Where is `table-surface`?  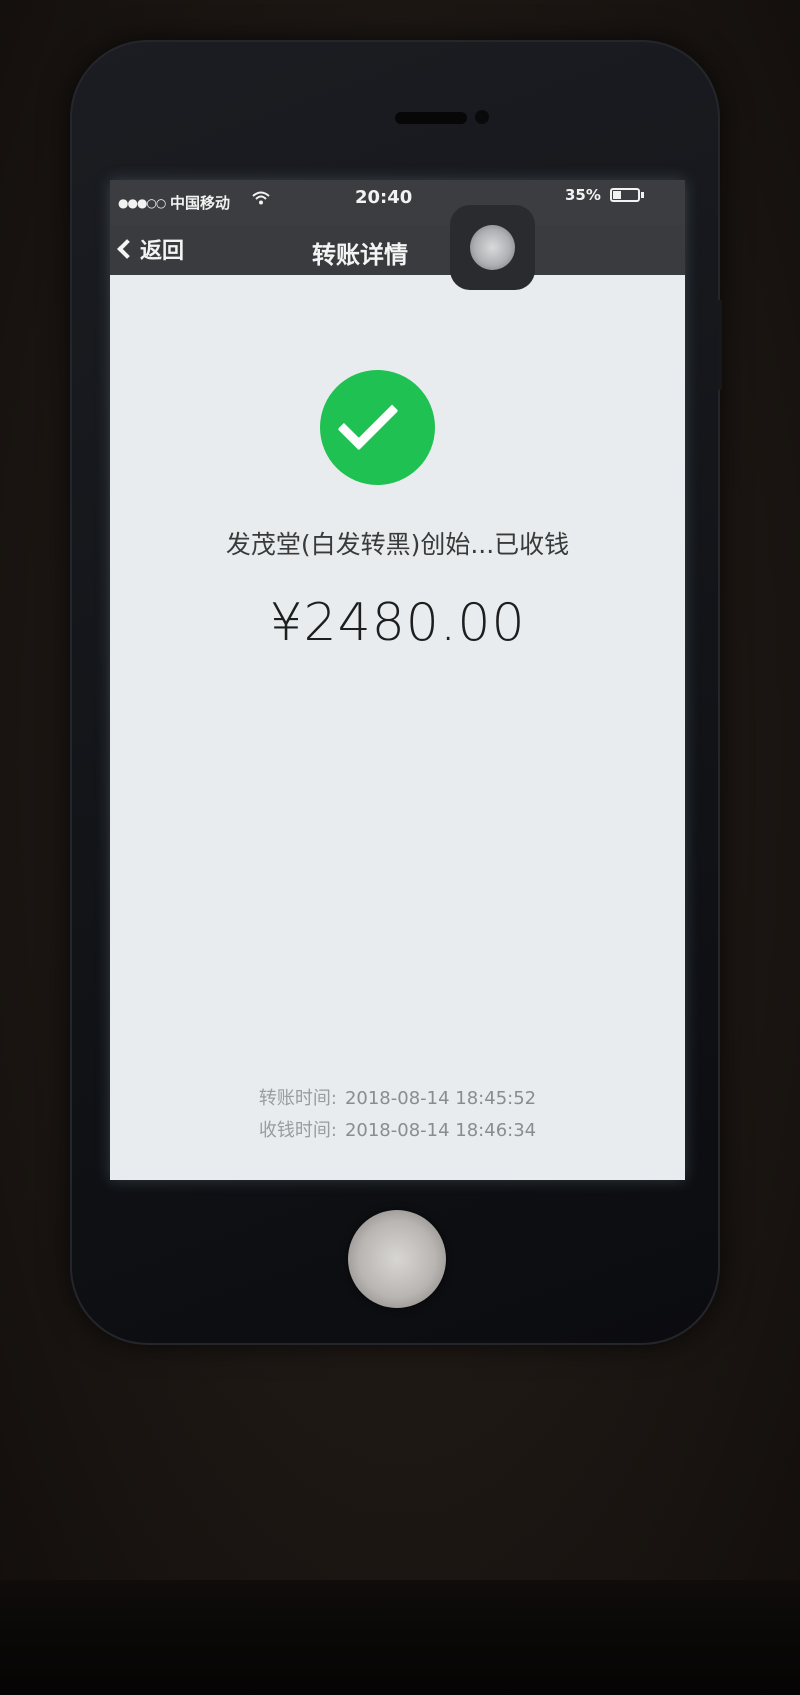
table-surface is located at coordinates (400, 1637).